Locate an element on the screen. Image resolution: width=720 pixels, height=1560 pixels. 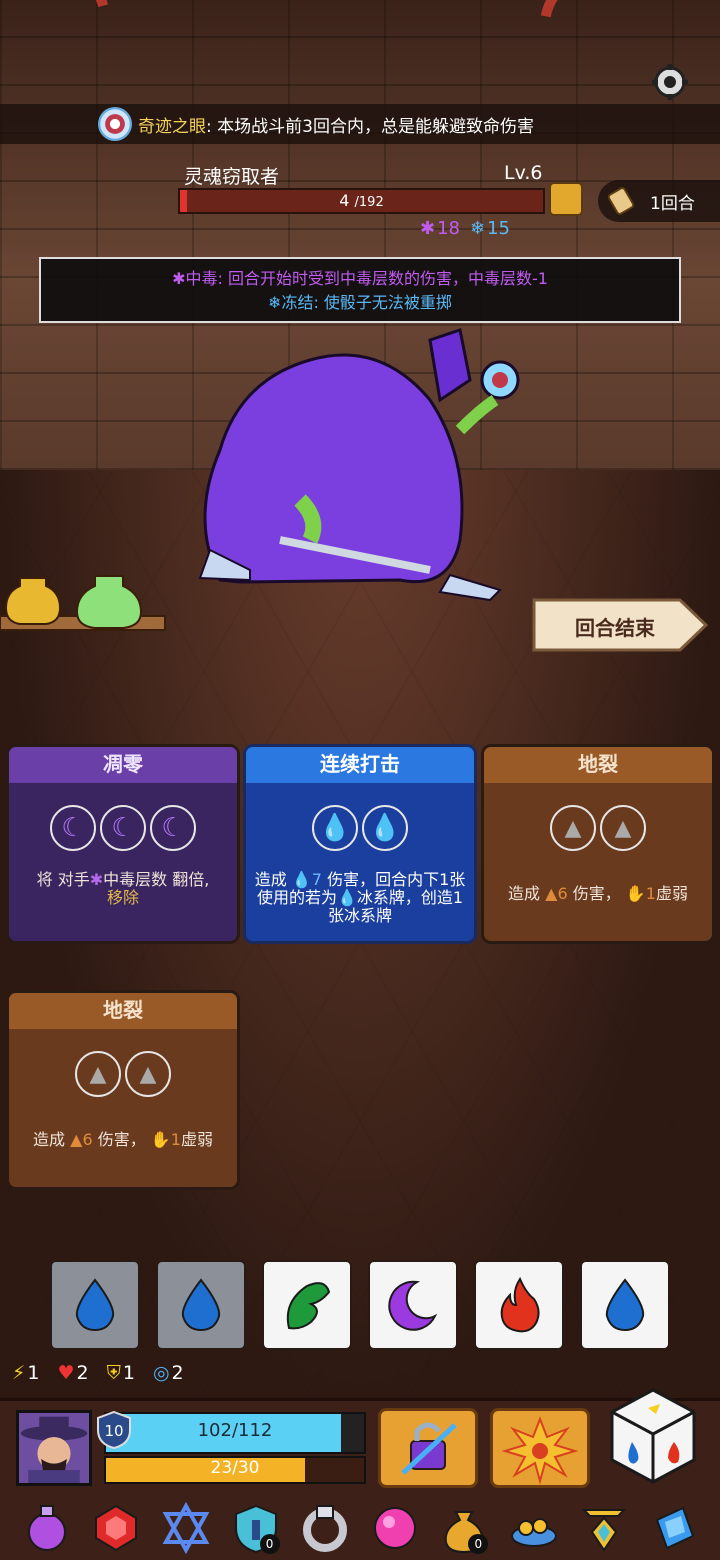
artifact-description: : 本场战斗前3回合内，总是能躲避致命伤害 is located at coordinates (370, 126).